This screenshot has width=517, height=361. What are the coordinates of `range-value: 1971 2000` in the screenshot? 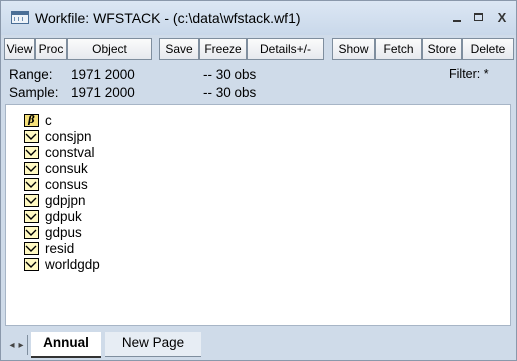 It's located at (103, 74).